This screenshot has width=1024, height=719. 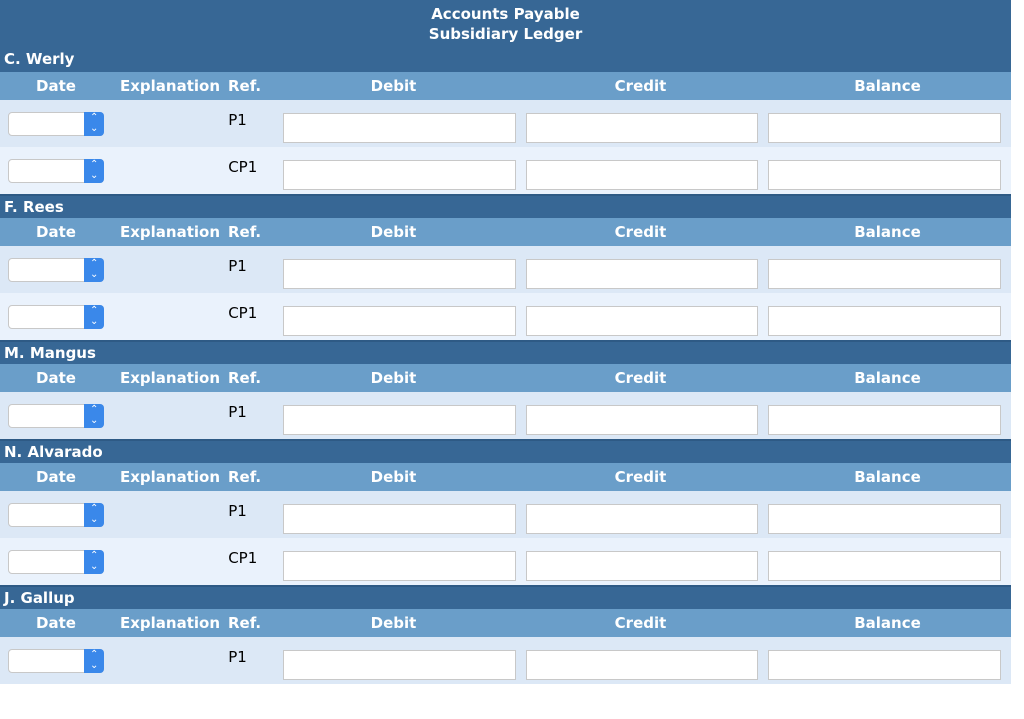 I want to click on title-line-2: Subsidiary Ledger, so click(x=505, y=34).